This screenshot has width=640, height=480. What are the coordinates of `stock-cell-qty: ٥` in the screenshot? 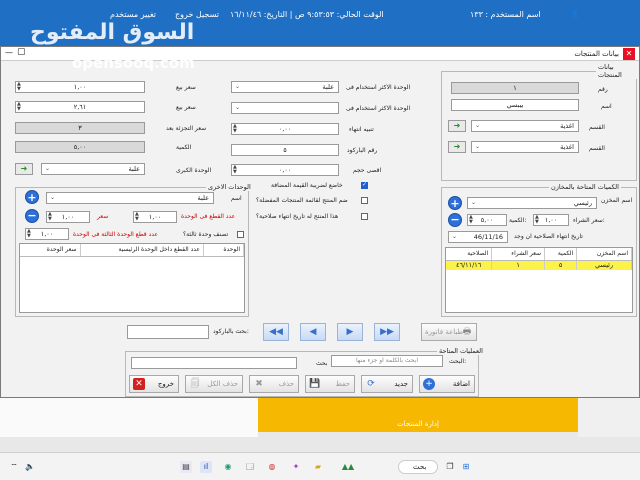 It's located at (561, 265).